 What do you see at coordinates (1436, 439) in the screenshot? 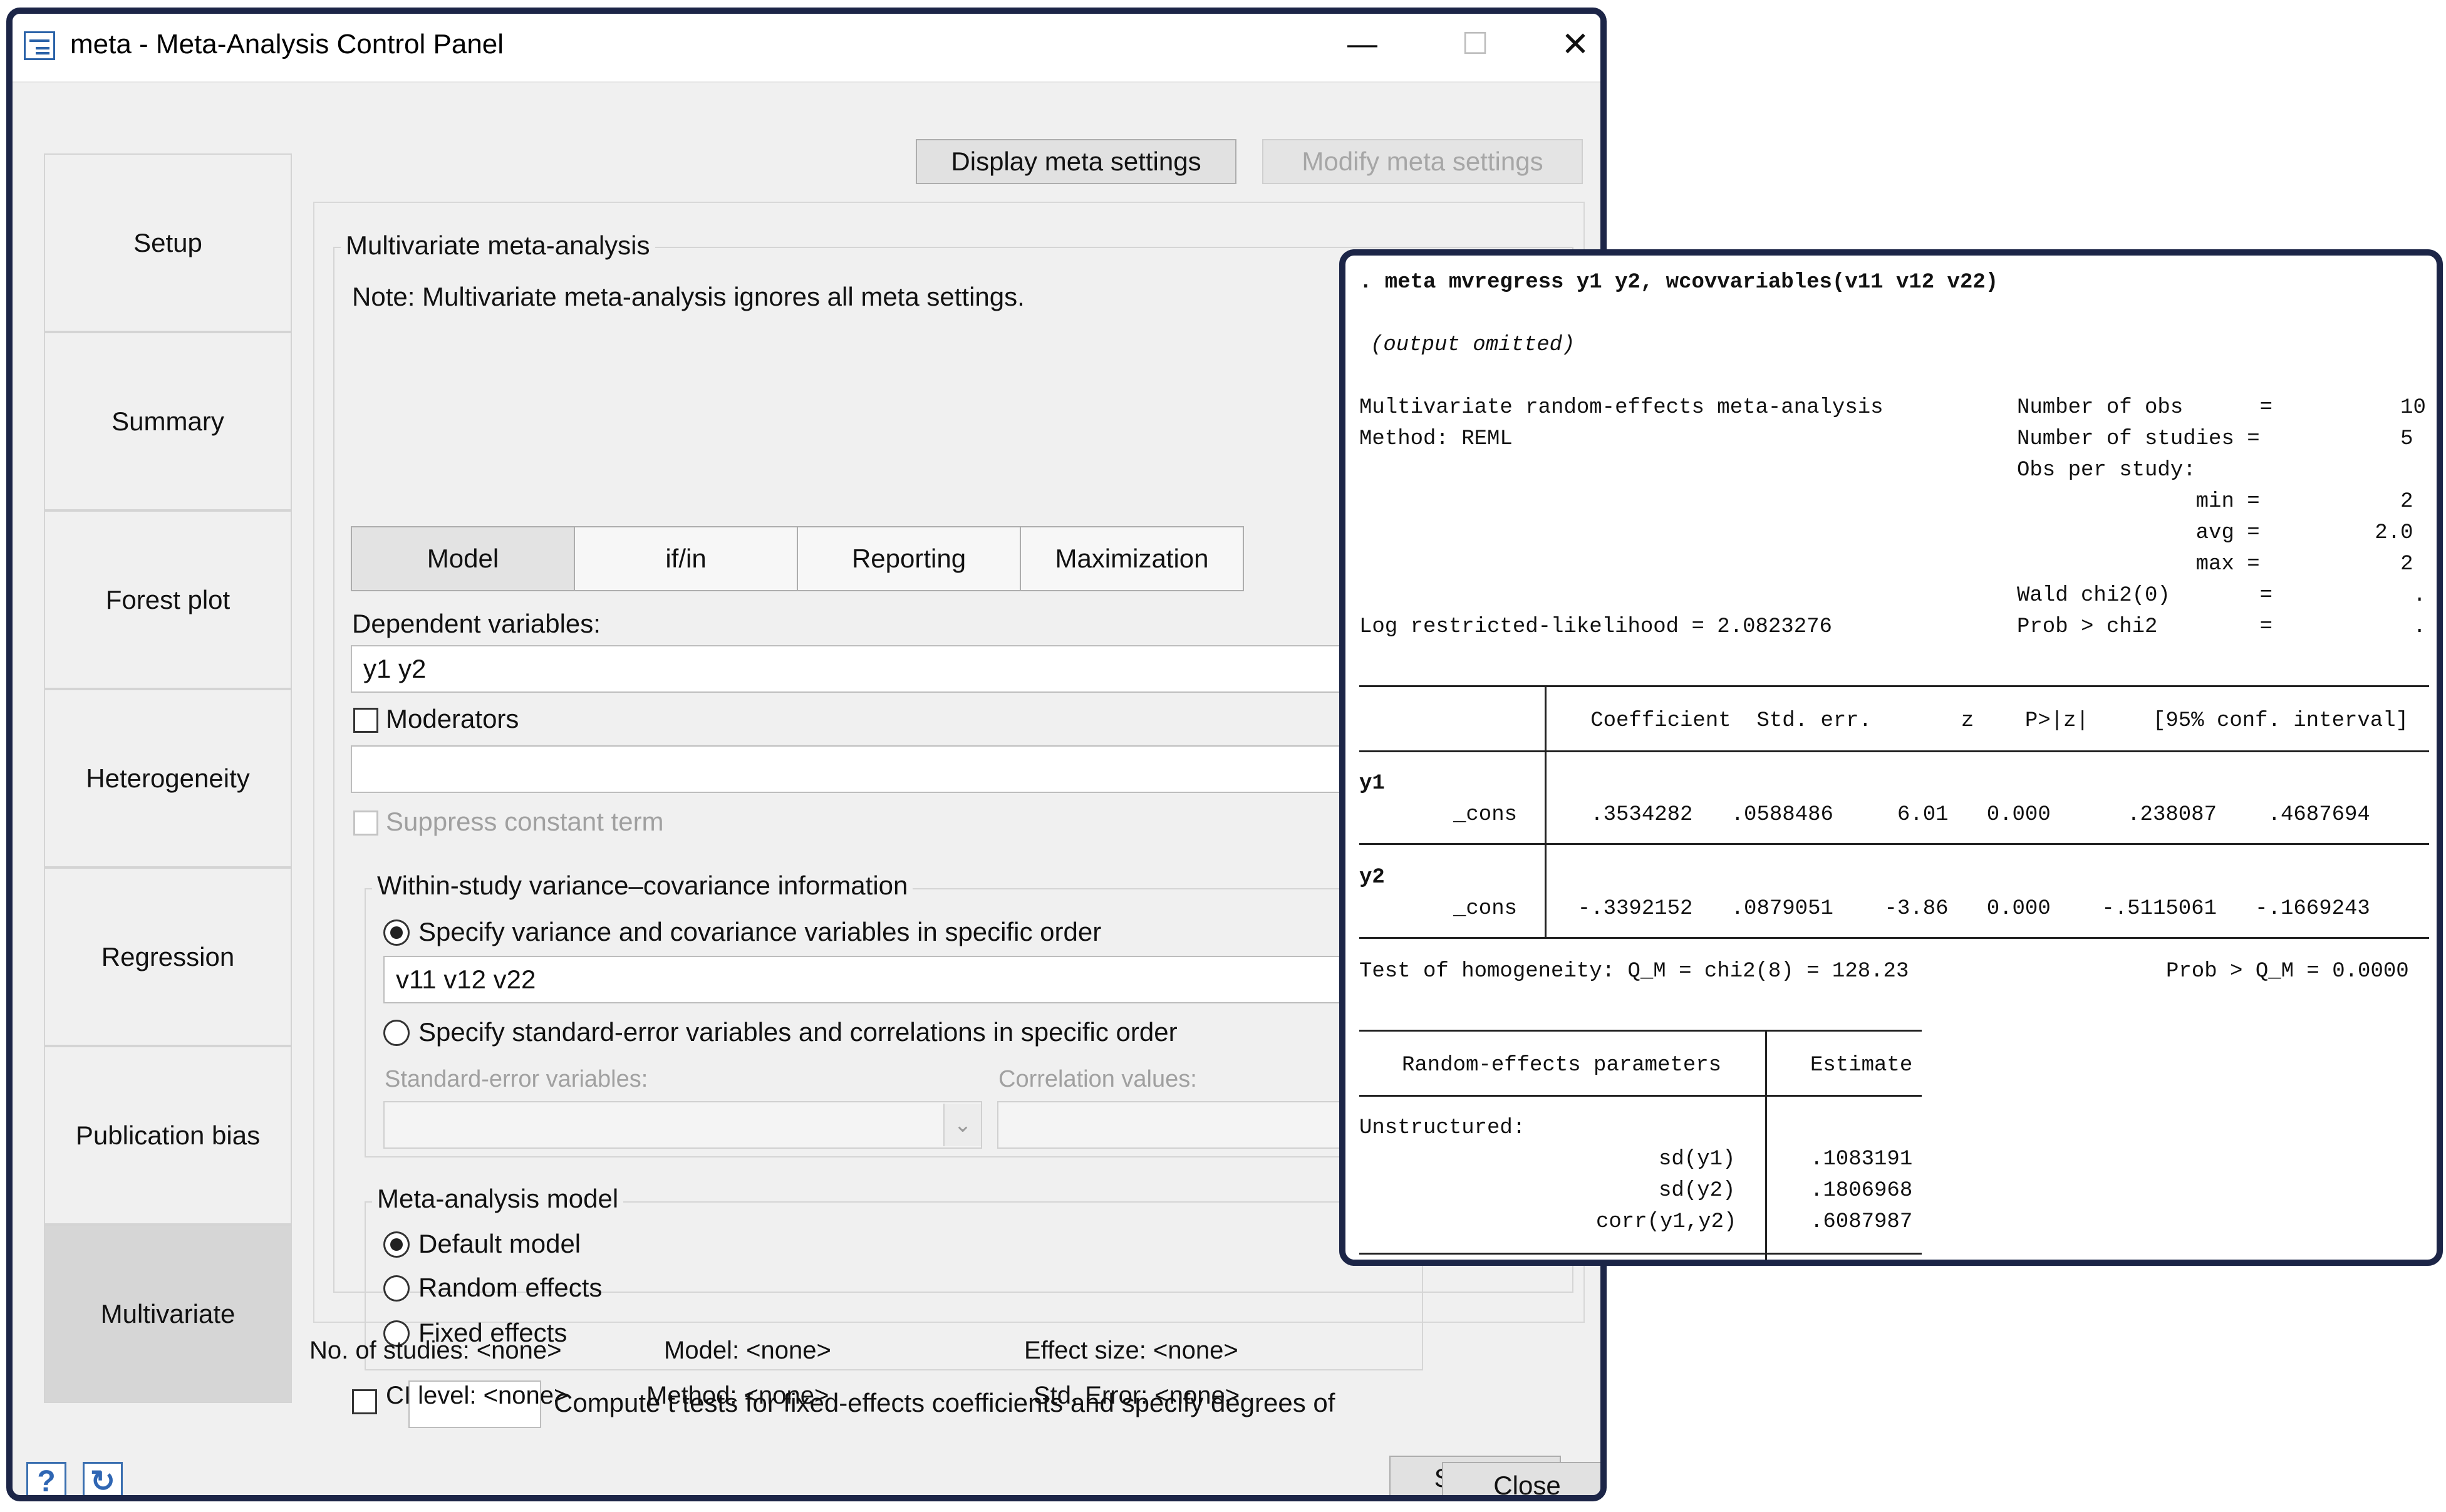
I see `header-method: Method: REML` at bounding box center [1436, 439].